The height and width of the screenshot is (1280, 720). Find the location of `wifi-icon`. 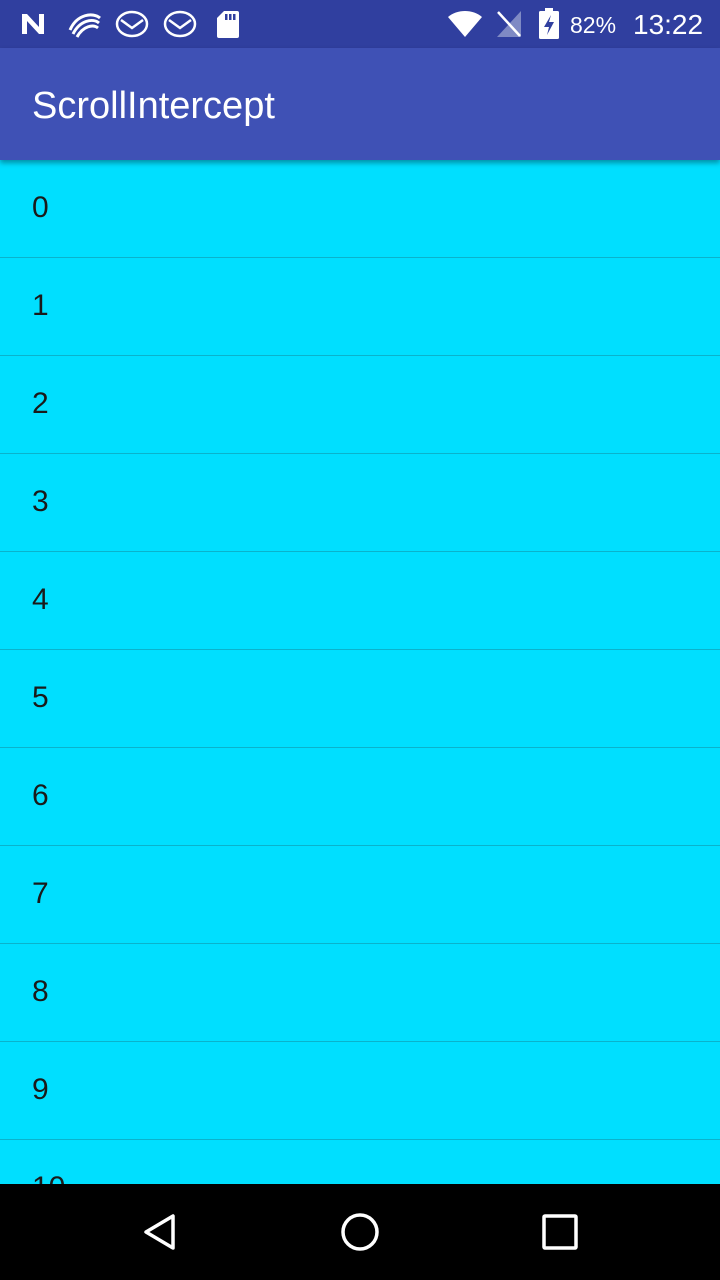

wifi-icon is located at coordinates (465, 24).